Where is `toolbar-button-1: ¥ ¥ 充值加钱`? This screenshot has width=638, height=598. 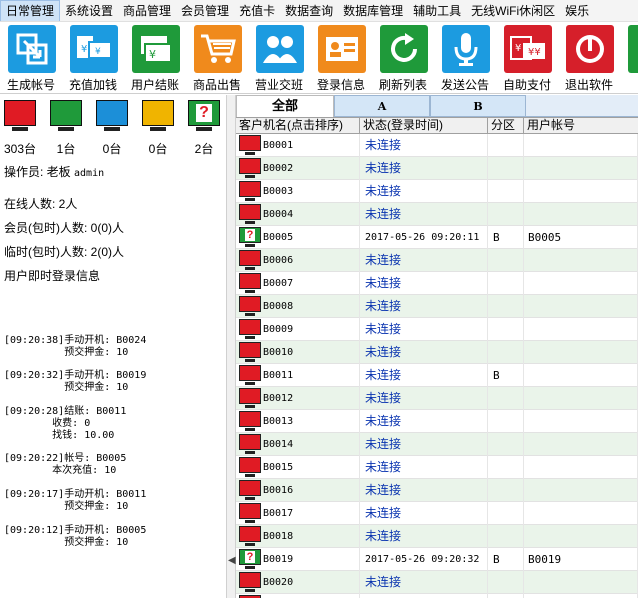
toolbar-button-1: ¥ ¥ 充值加钱 is located at coordinates (93, 57).